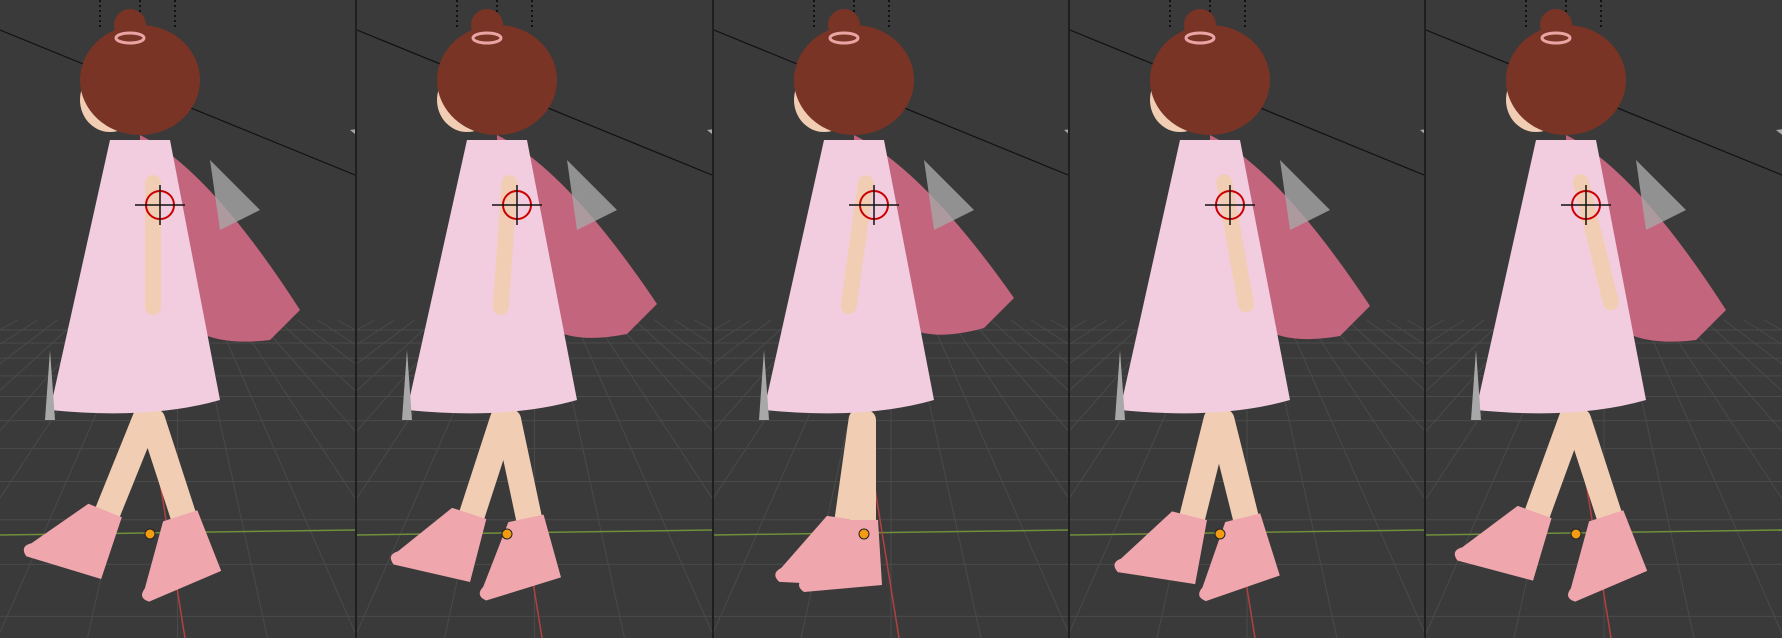 The height and width of the screenshot is (638, 1782). What do you see at coordinates (153, 245) in the screenshot?
I see `arm` at bounding box center [153, 245].